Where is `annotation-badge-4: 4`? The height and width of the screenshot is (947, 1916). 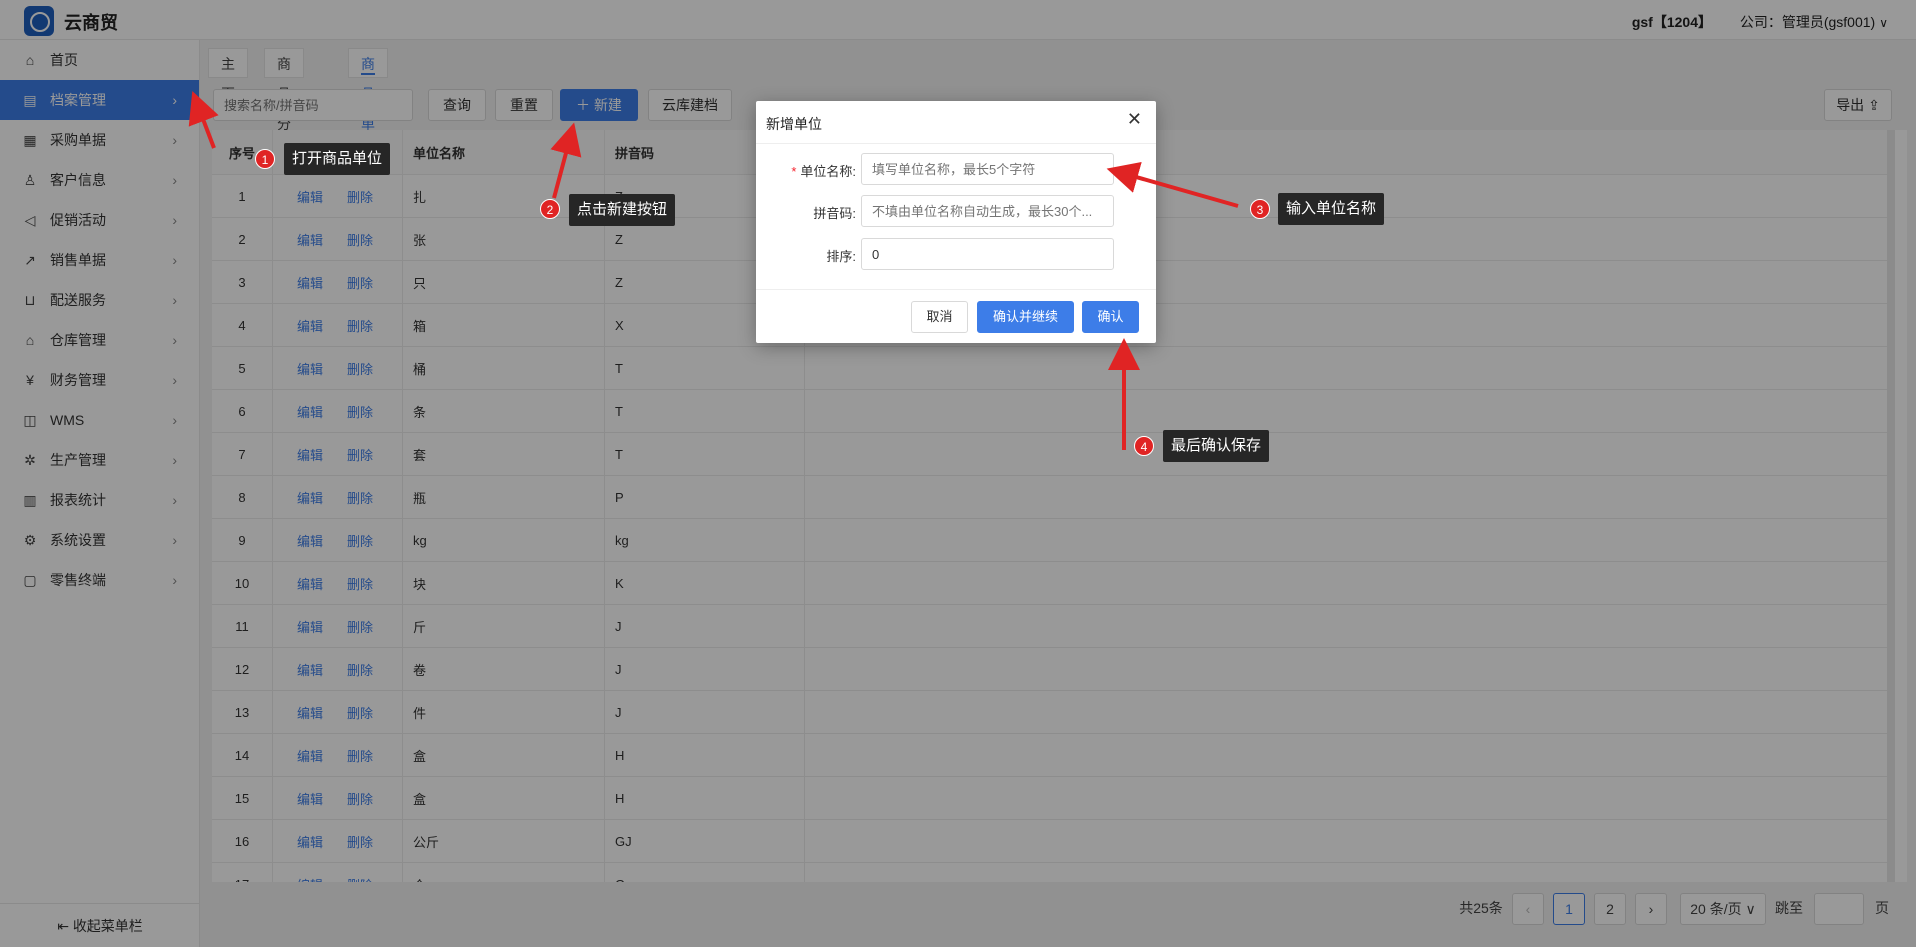
annotation-badge-4: 4 is located at coordinates (1144, 446).